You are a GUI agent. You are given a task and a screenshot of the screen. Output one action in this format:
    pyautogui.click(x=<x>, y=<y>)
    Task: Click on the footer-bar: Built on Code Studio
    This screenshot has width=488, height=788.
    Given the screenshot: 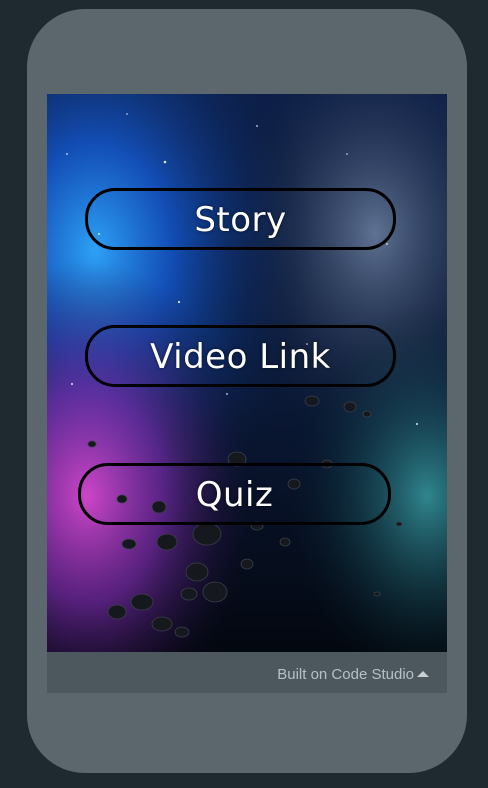 What is the action you would take?
    pyautogui.click(x=247, y=672)
    